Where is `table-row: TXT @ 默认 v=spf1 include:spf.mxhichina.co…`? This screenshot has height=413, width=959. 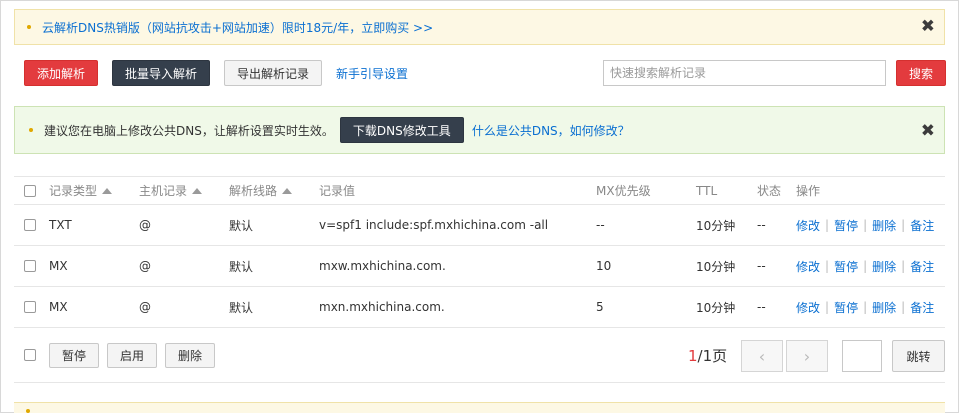
table-row: TXT @ 默认 v=spf1 include:spf.mxhichina.co… is located at coordinates (479, 225).